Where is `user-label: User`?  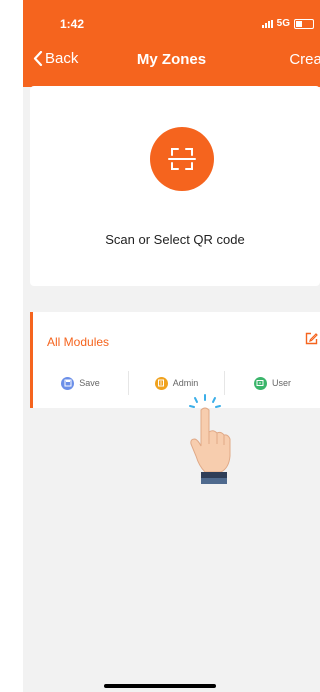
user-label: User is located at coordinates (281, 383).